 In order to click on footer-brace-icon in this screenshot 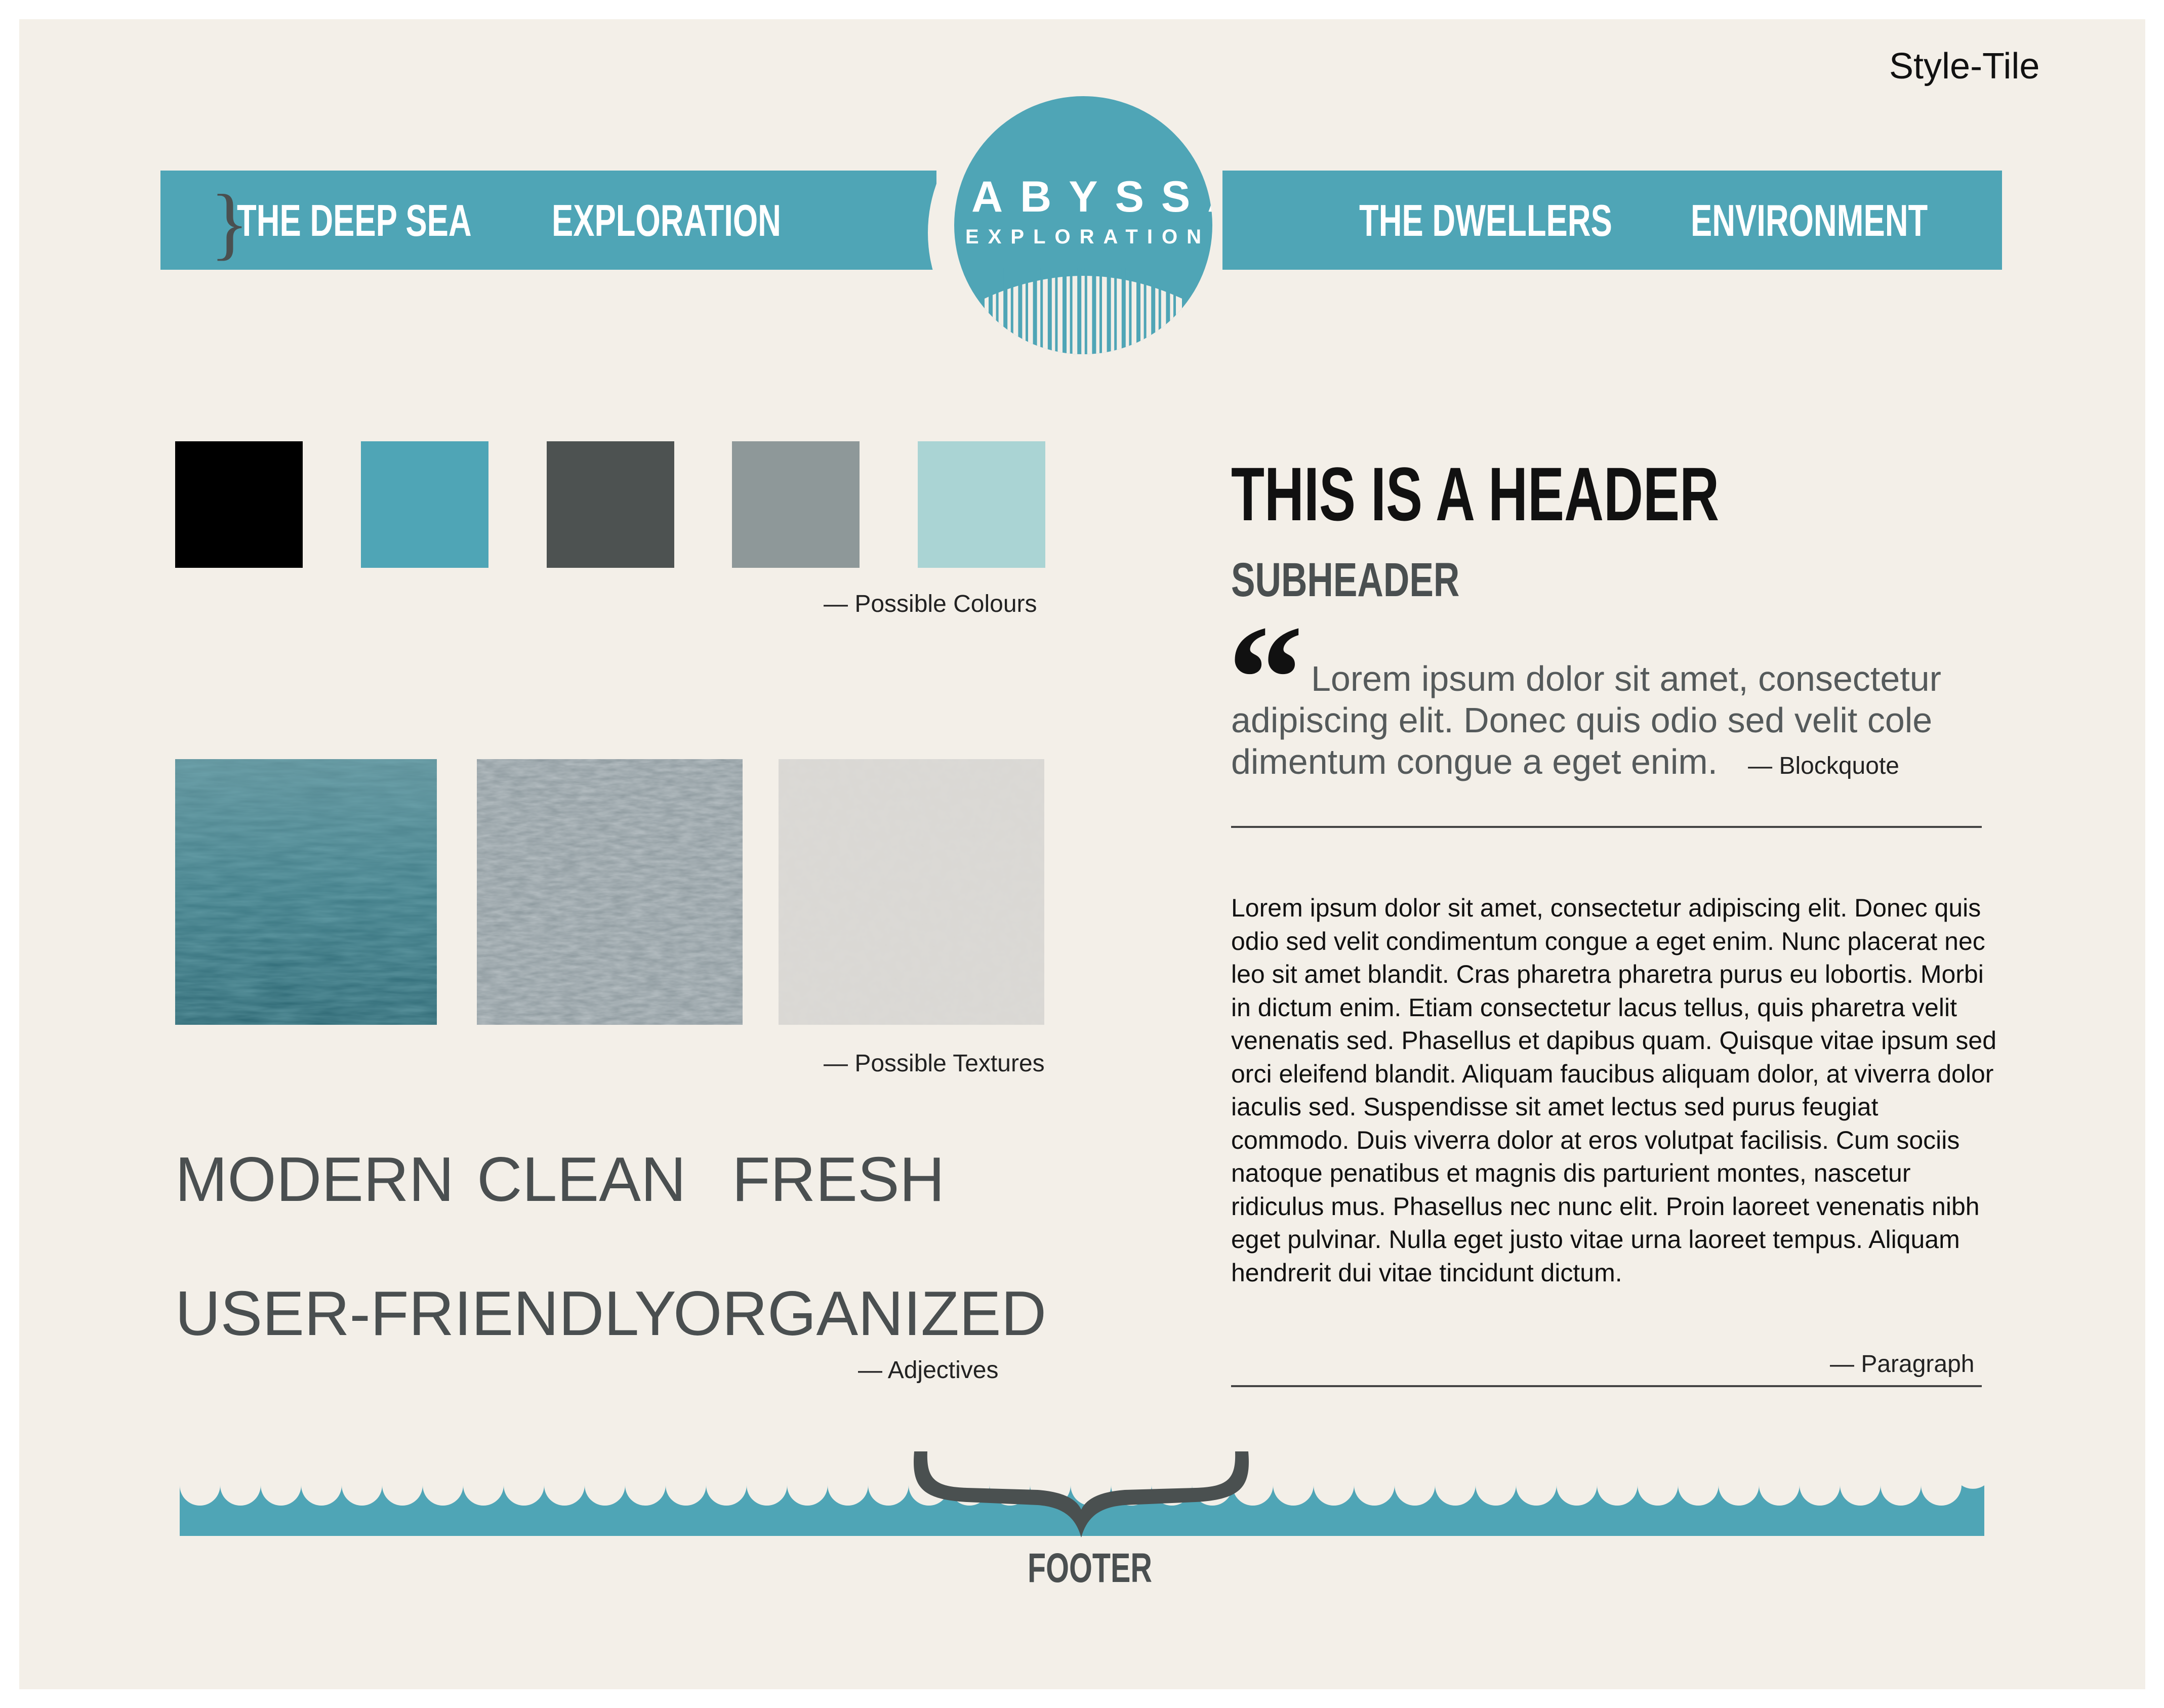, I will do `click(1081, 1494)`.